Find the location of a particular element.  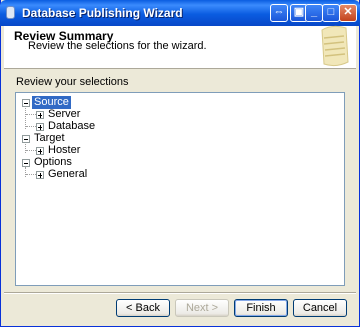

tree-node-general: General is located at coordinates (116, 174).